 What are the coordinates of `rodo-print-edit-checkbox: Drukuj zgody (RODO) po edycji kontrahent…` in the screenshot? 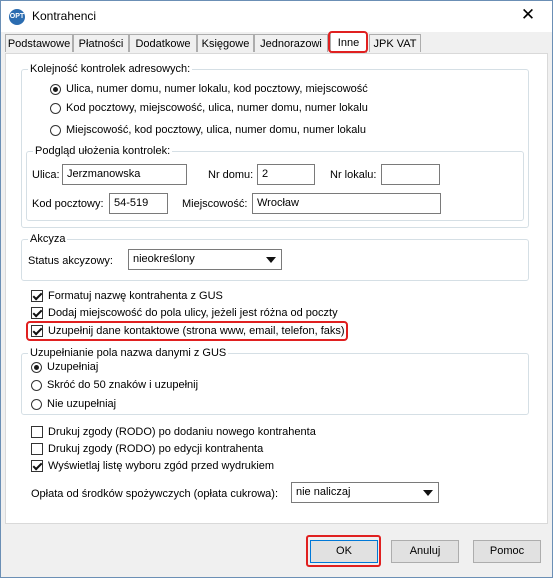 It's located at (147, 449).